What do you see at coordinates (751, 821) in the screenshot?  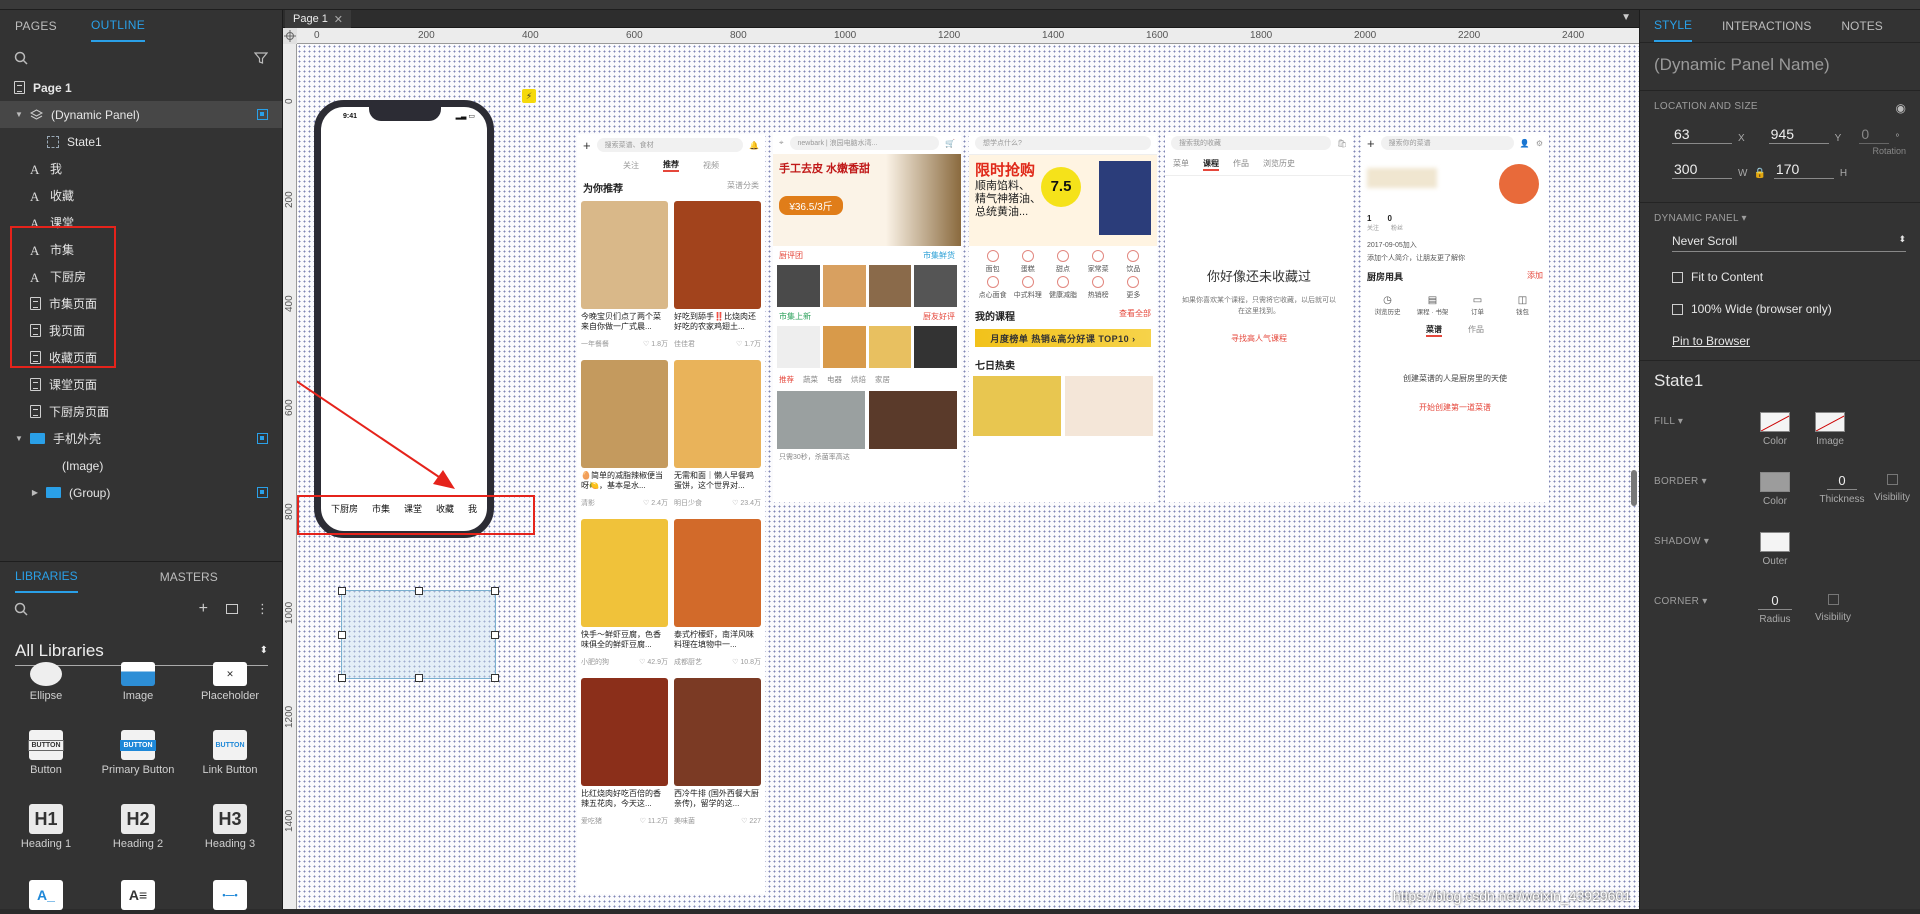 I see `like-count: ♡ 227` at bounding box center [751, 821].